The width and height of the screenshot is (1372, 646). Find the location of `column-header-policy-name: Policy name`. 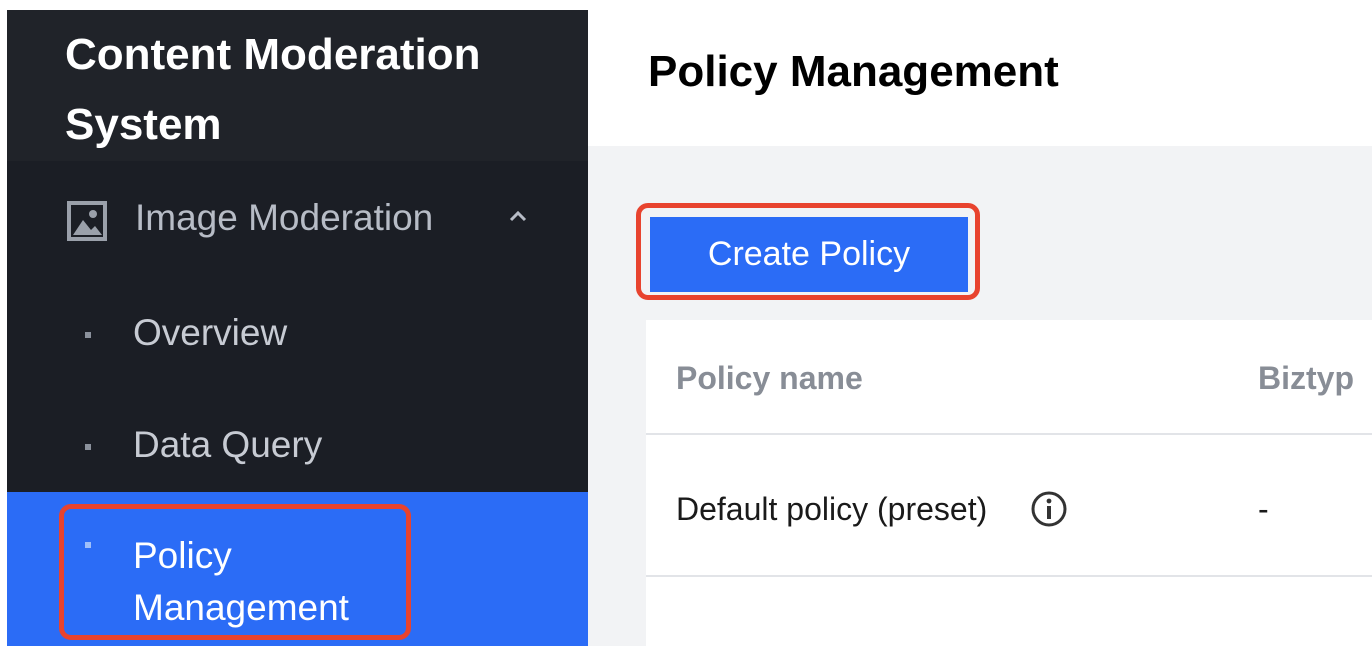

column-header-policy-name: Policy name is located at coordinates (769, 378).